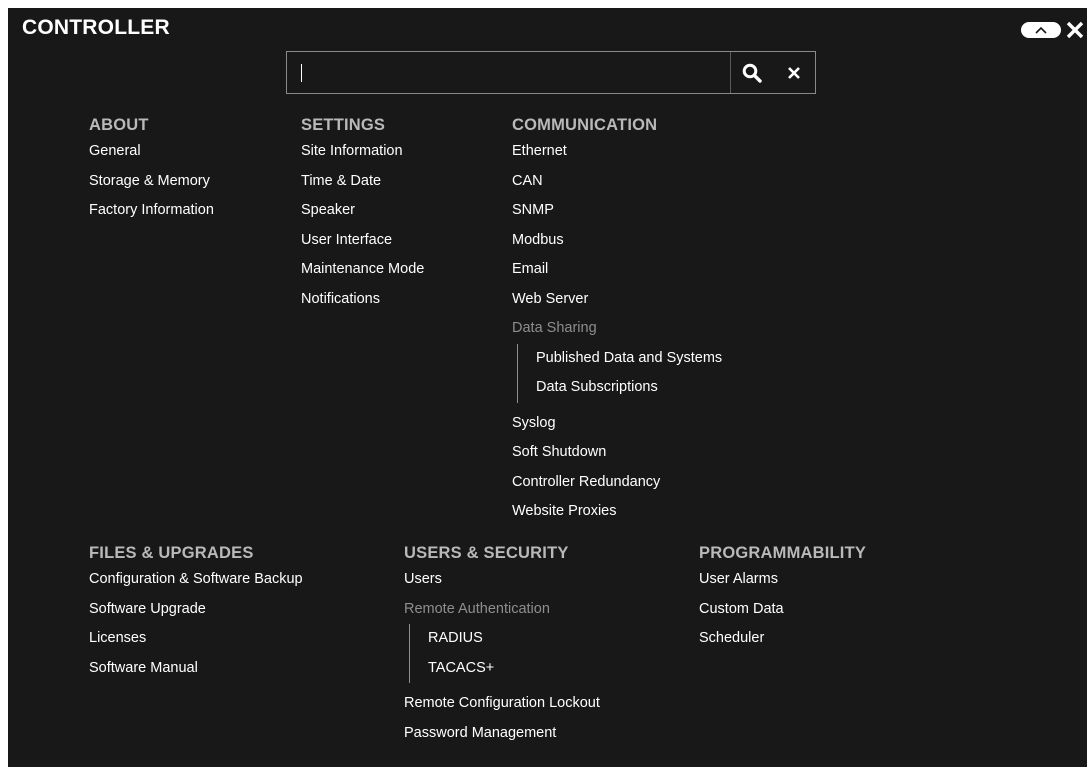 The image size is (1087, 767). Describe the element at coordinates (486, 553) in the screenshot. I see `section-heading: USERS & SECURITY` at that location.